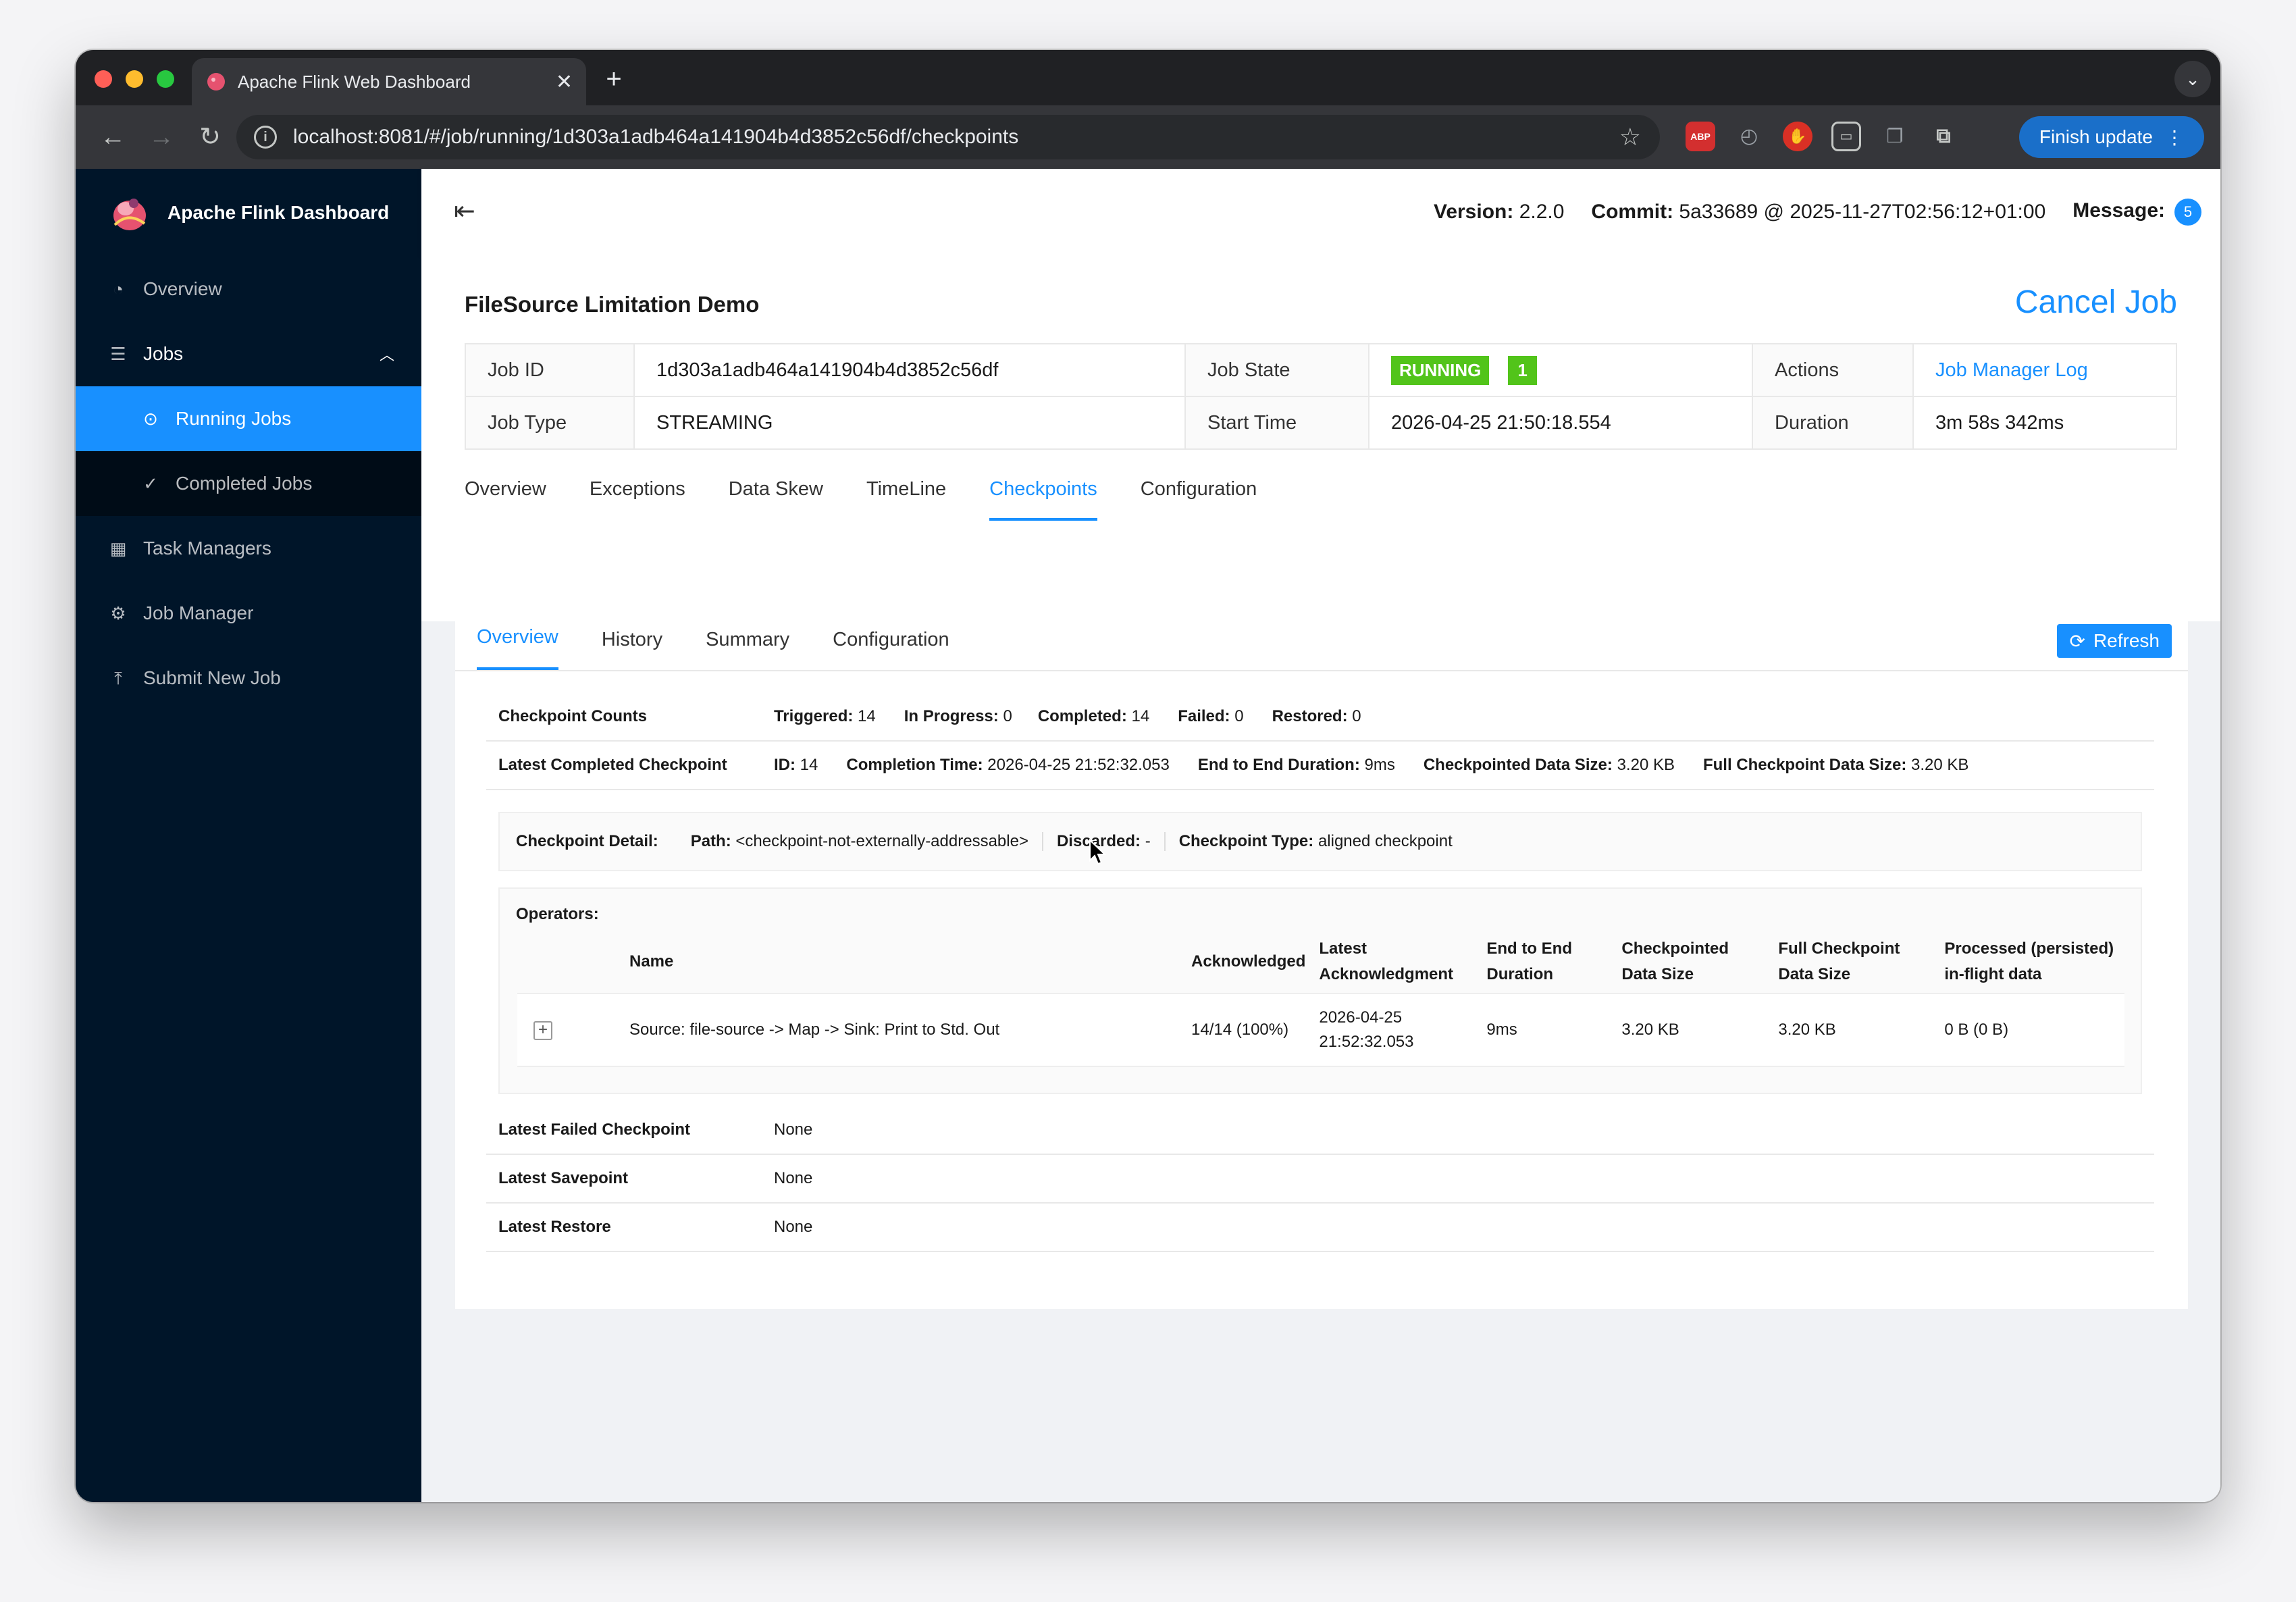 Image resolution: width=2296 pixels, height=1602 pixels. Describe the element at coordinates (1940, 765) in the screenshot. I see `full-checkpoint-data-size-value: 3.20 KB` at that location.